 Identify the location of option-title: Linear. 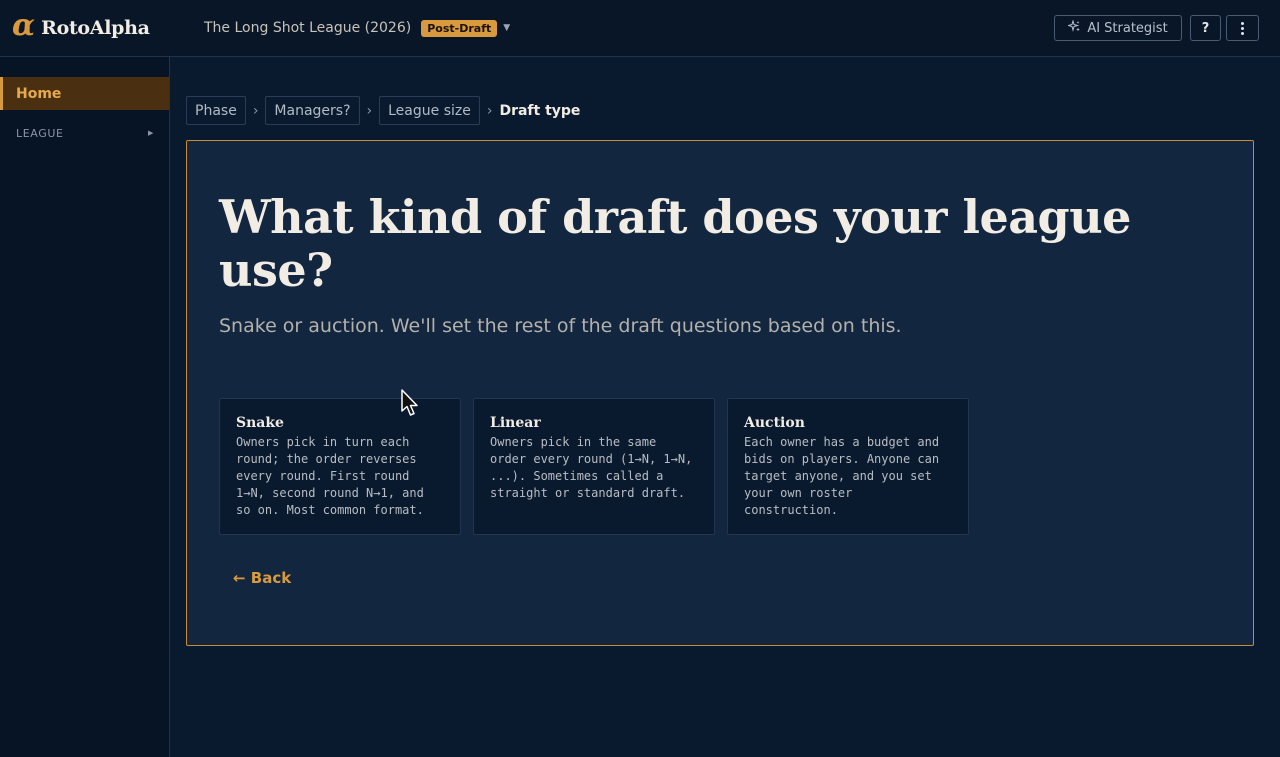
(515, 423).